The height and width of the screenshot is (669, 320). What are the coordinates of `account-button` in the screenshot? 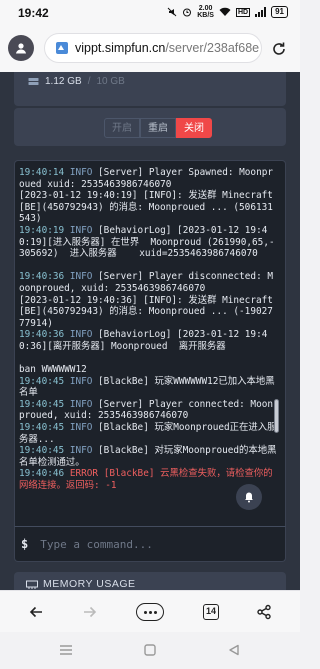 It's located at (21, 48).